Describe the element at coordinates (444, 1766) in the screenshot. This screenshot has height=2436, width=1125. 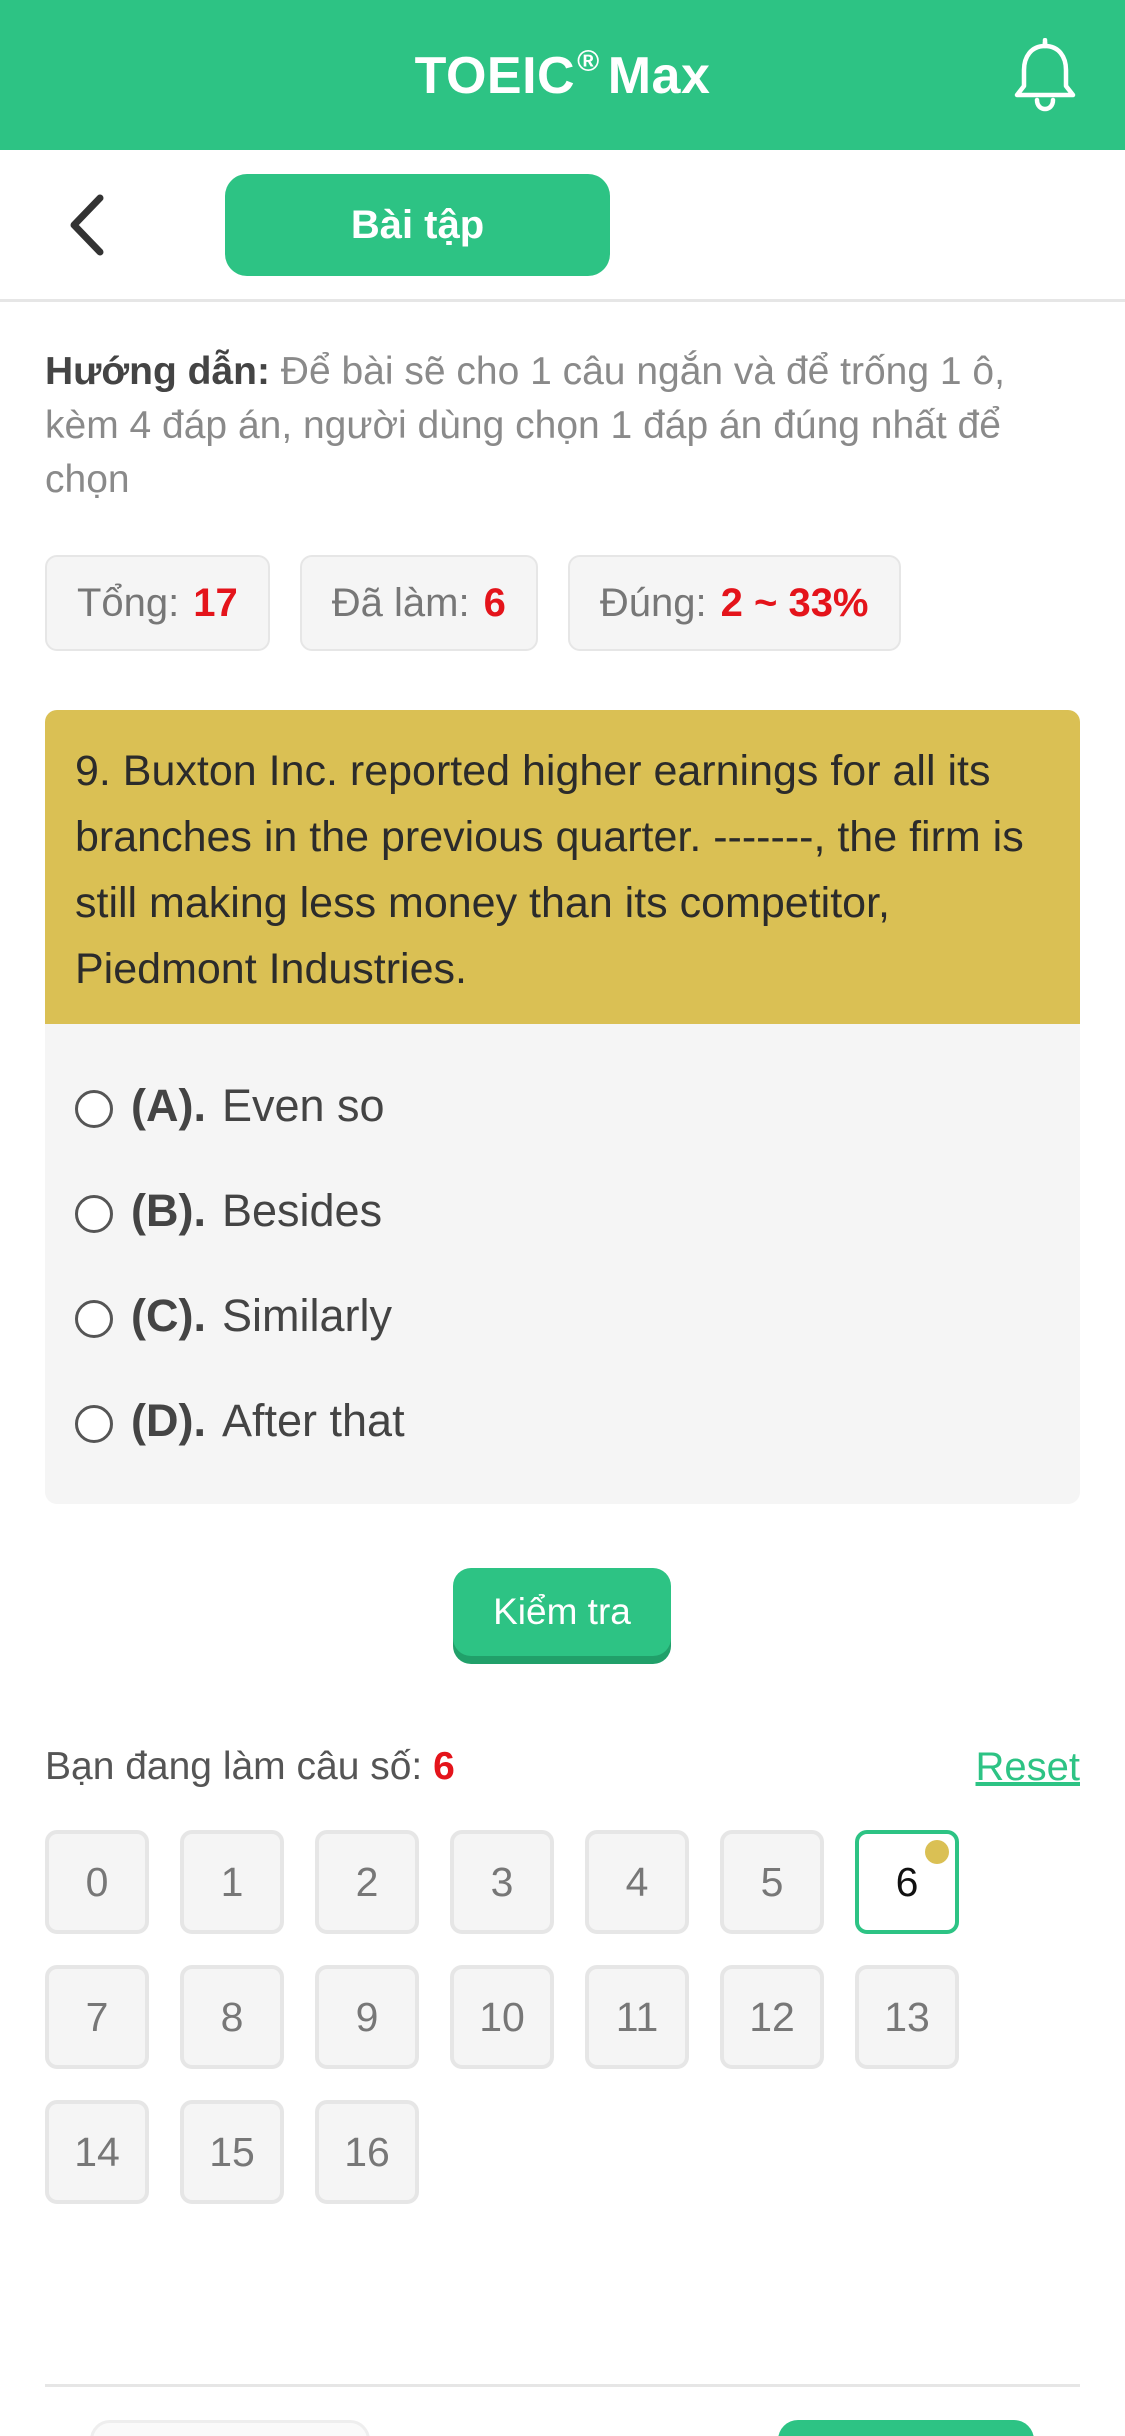
I see `current-question-value: 6` at that location.